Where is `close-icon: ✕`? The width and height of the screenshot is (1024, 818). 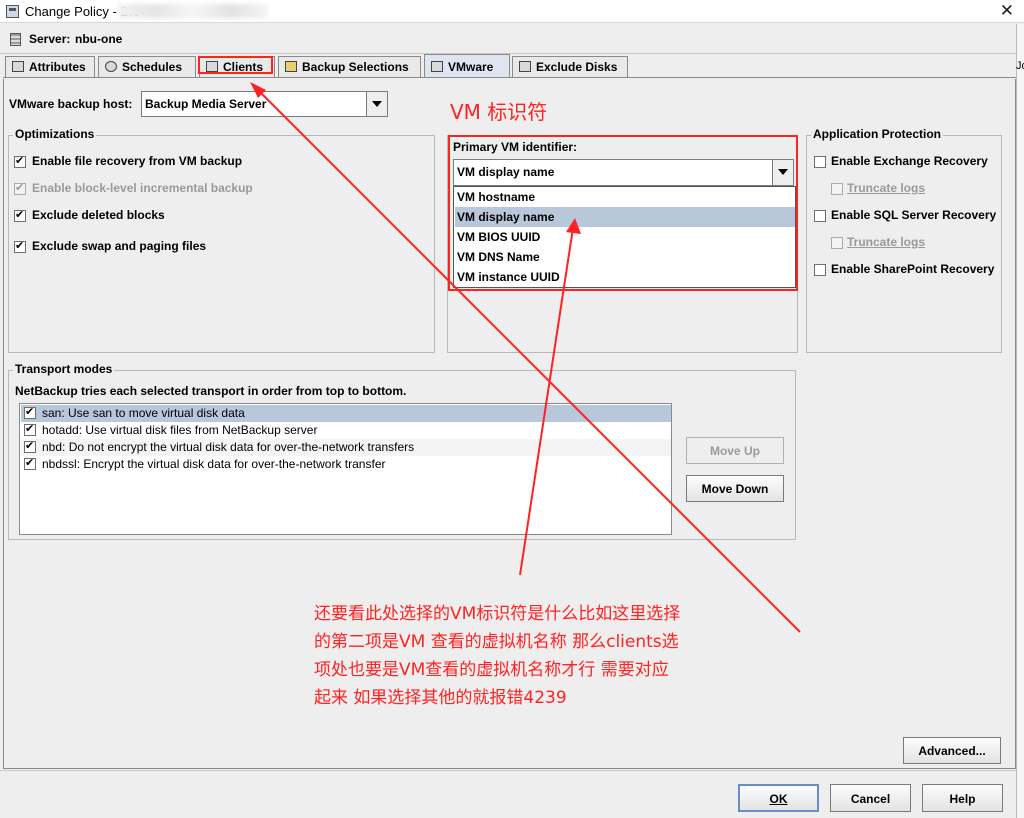 close-icon: ✕ is located at coordinates (1007, 11).